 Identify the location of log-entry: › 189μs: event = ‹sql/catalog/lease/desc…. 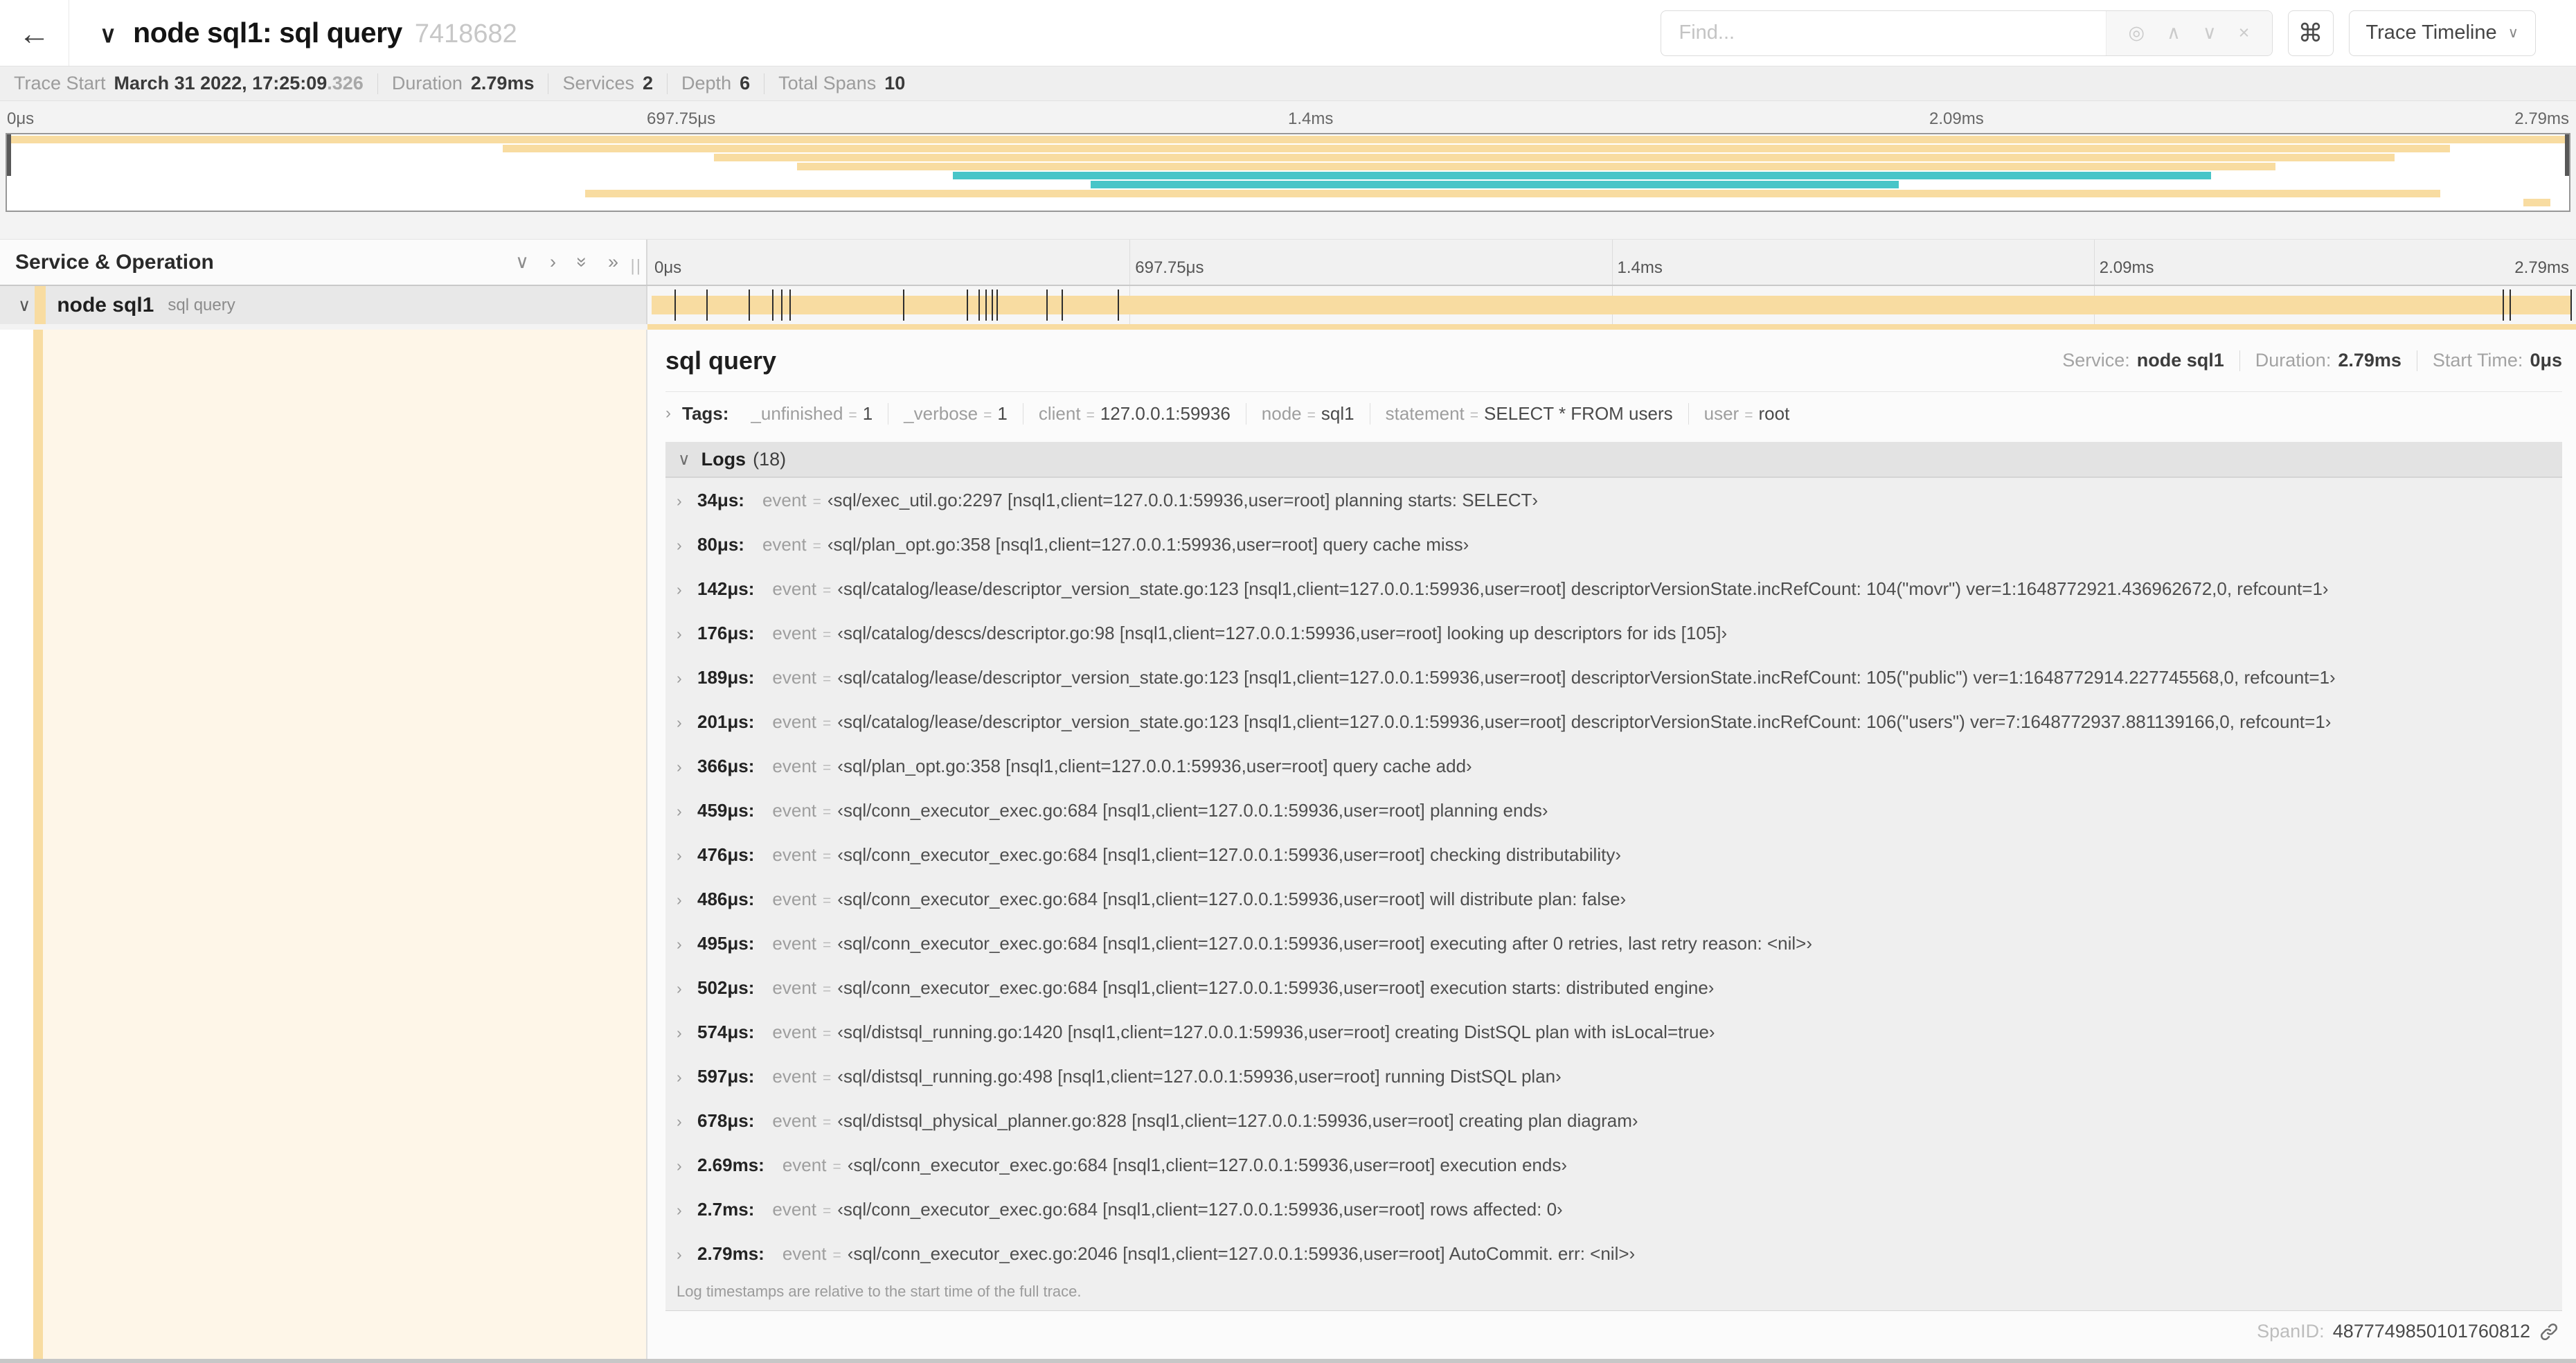
(1613, 678).